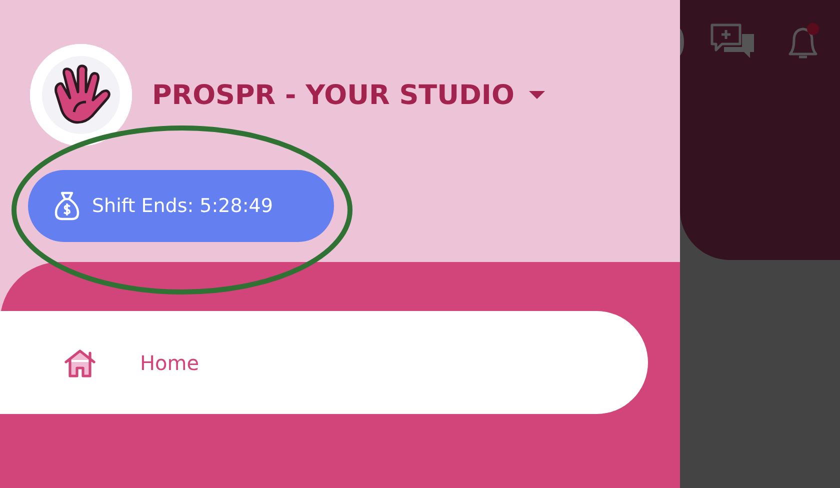  I want to click on money-bag-icon, so click(67, 206).